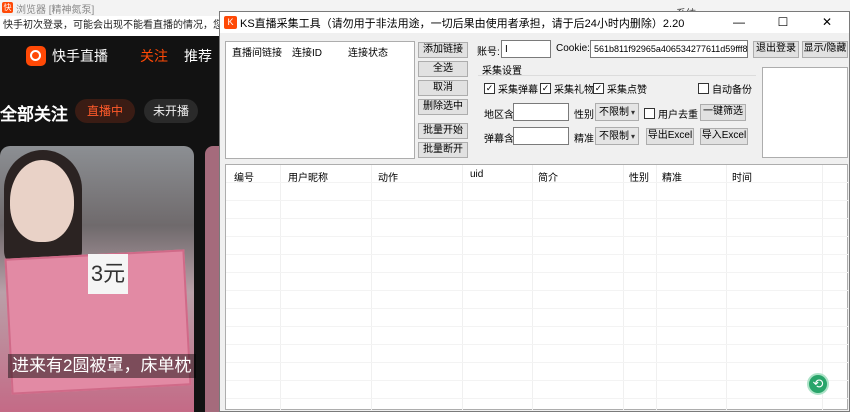  What do you see at coordinates (670, 136) in the screenshot?
I see `export-excel-button: 导出Excel` at bounding box center [670, 136].